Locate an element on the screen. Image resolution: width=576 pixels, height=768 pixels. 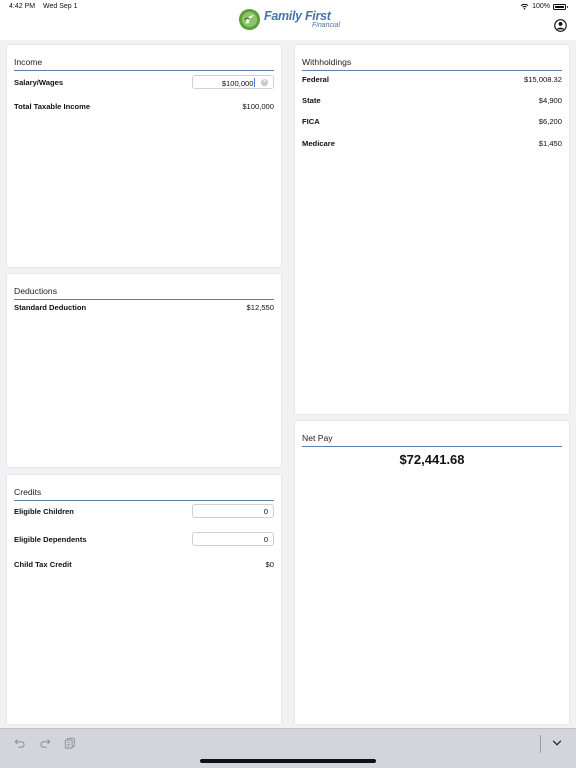
home-indicator is located at coordinates (288, 761).